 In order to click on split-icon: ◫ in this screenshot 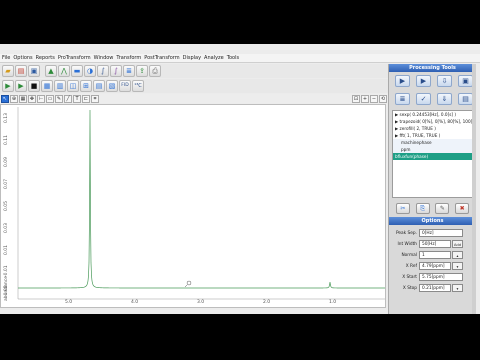, I will do `click(73, 86)`.